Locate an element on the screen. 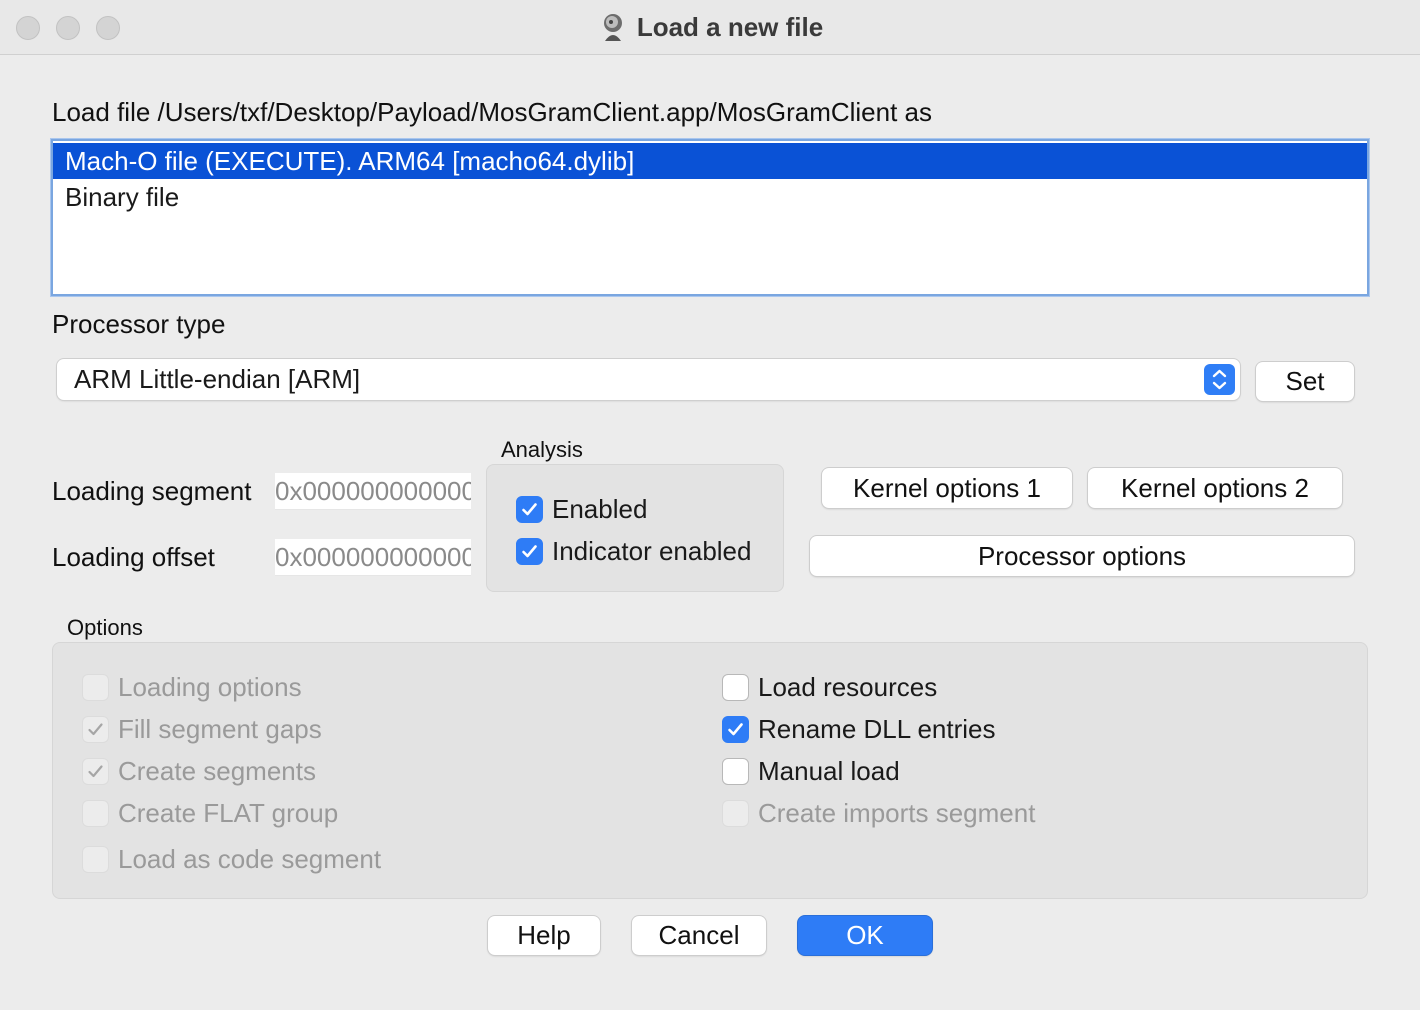  ida-icon is located at coordinates (612, 27).